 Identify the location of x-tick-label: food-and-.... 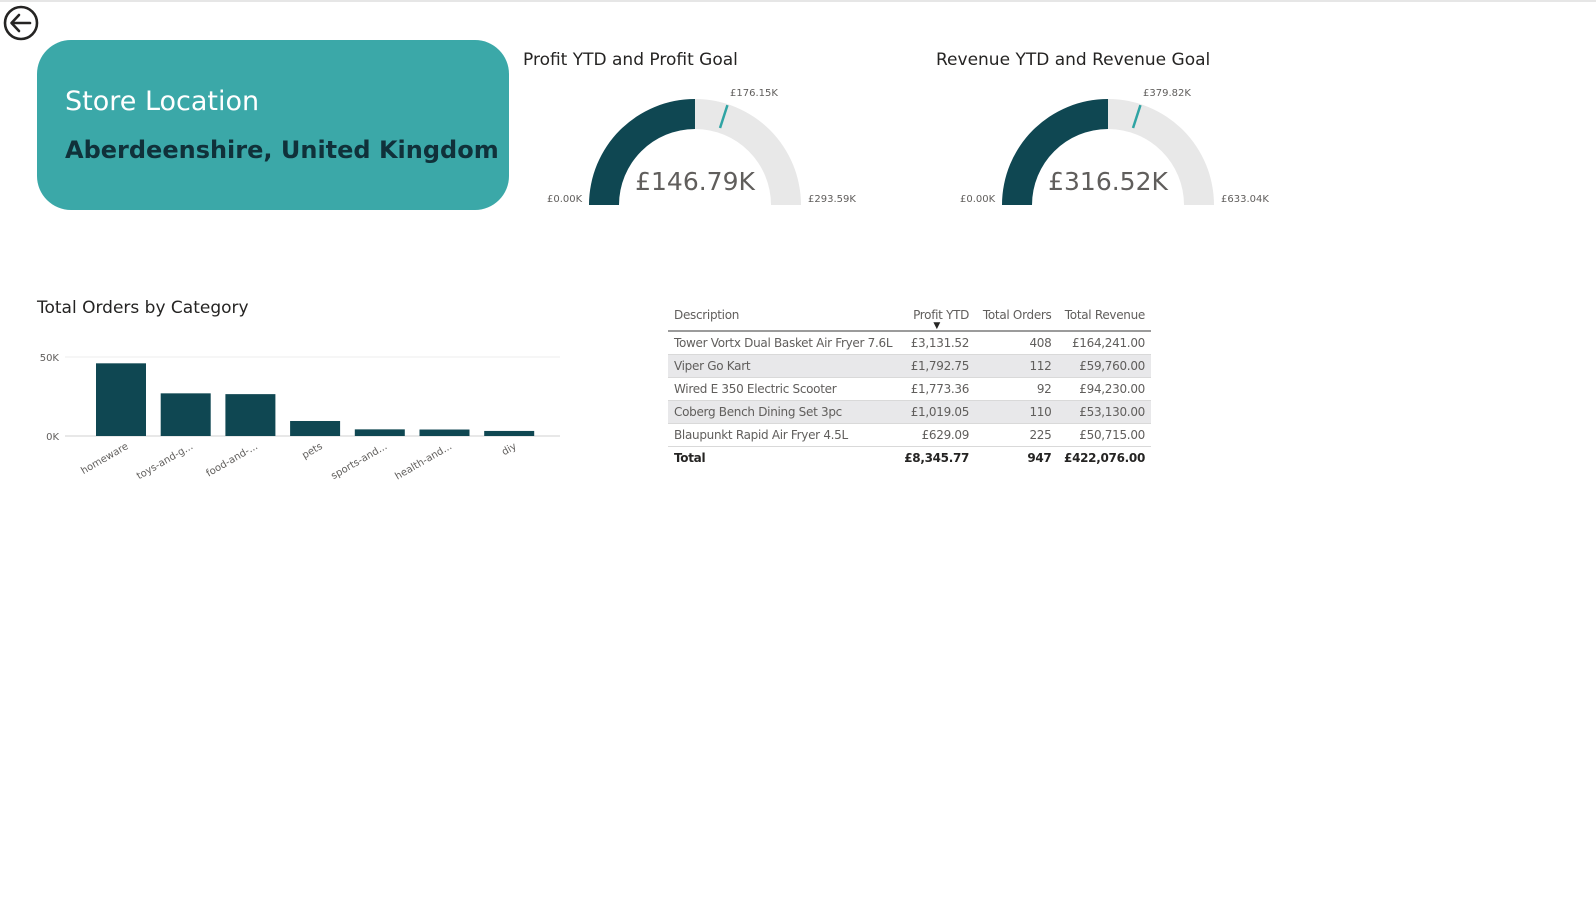
(231, 460).